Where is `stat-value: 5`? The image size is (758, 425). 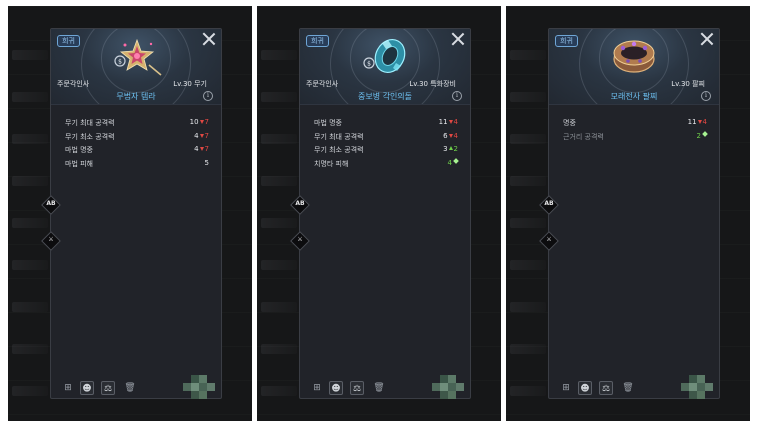 stat-value: 5 is located at coordinates (206, 162).